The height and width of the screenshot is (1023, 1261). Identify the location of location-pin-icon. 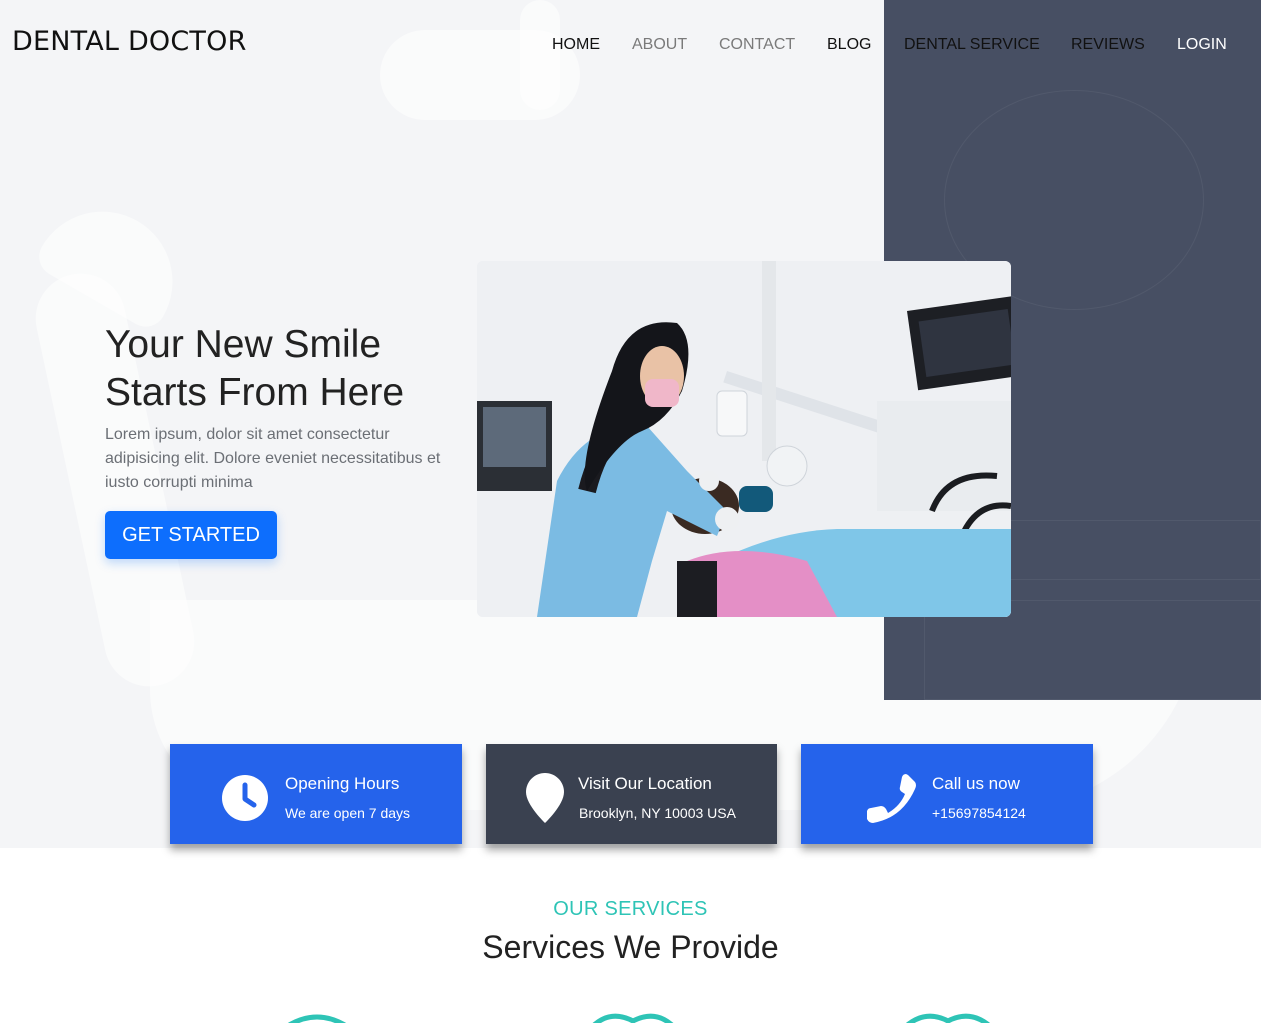
(545, 800).